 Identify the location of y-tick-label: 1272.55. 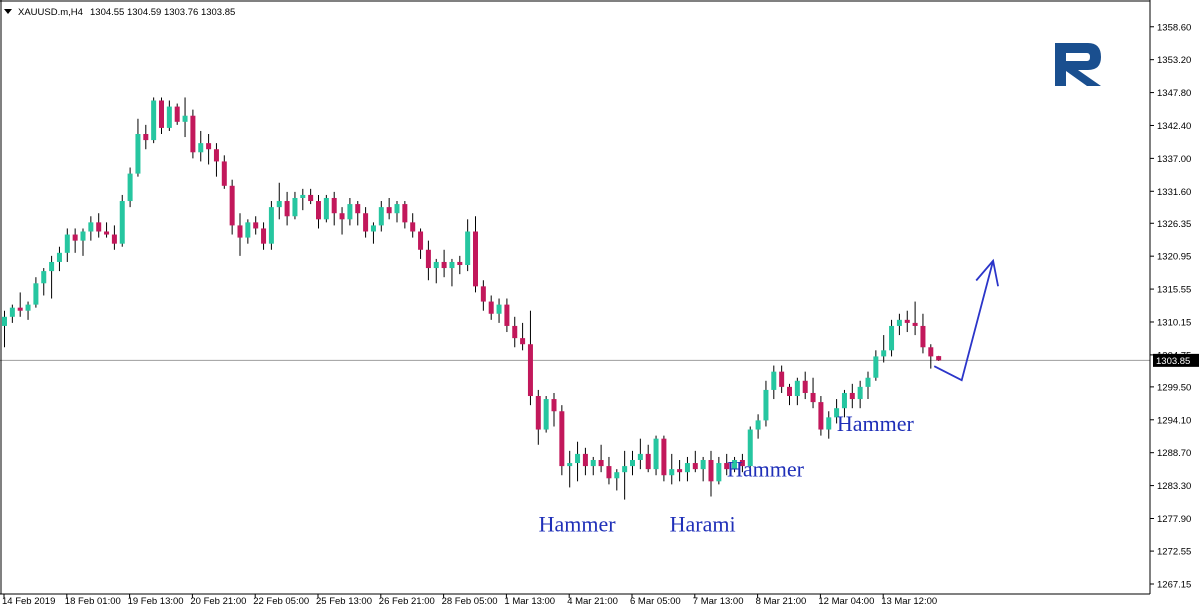
(1174, 552).